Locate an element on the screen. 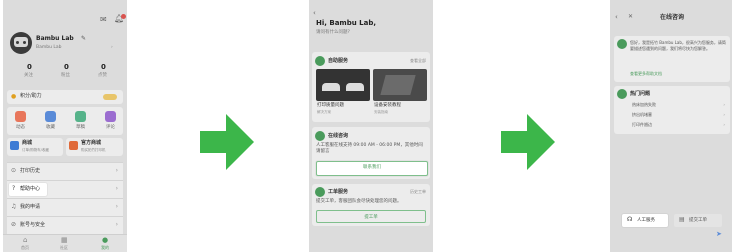  menu-item-help-center: ? 帮助中心 › is located at coordinates (65, 189).